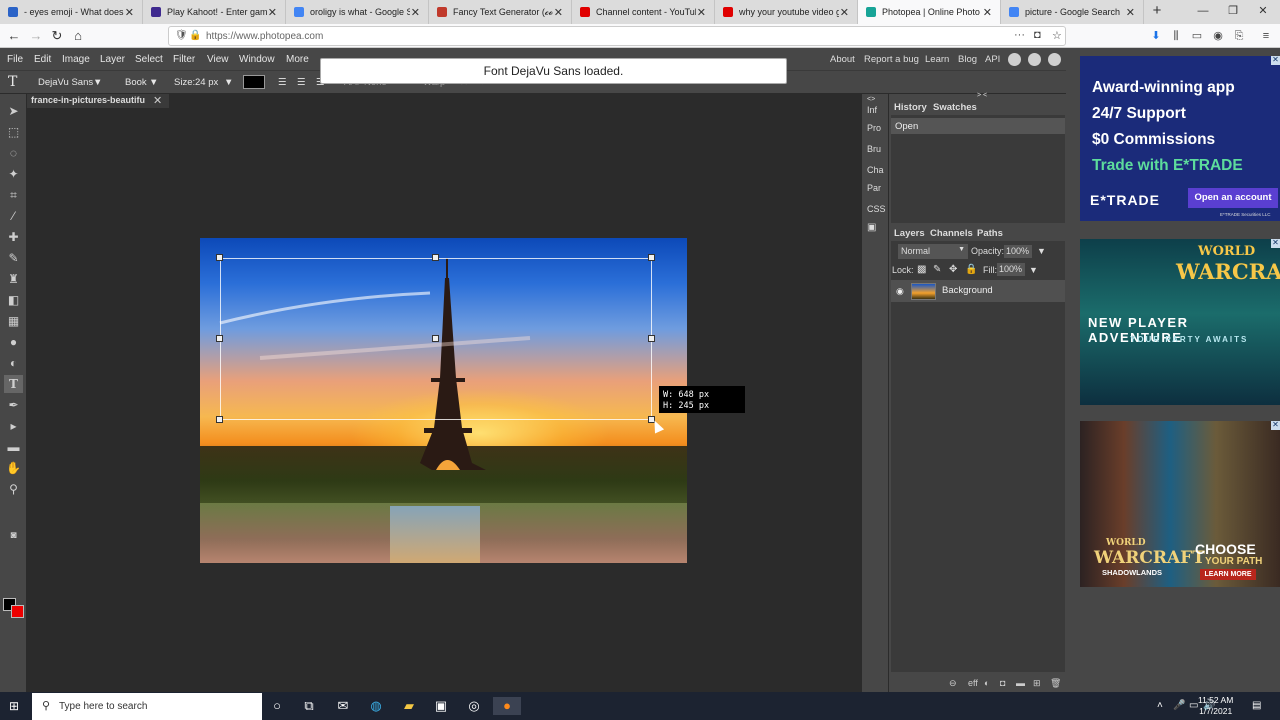  What do you see at coordinates (1020, 683) in the screenshot?
I see `new-group-icon: ▬` at bounding box center [1020, 683].